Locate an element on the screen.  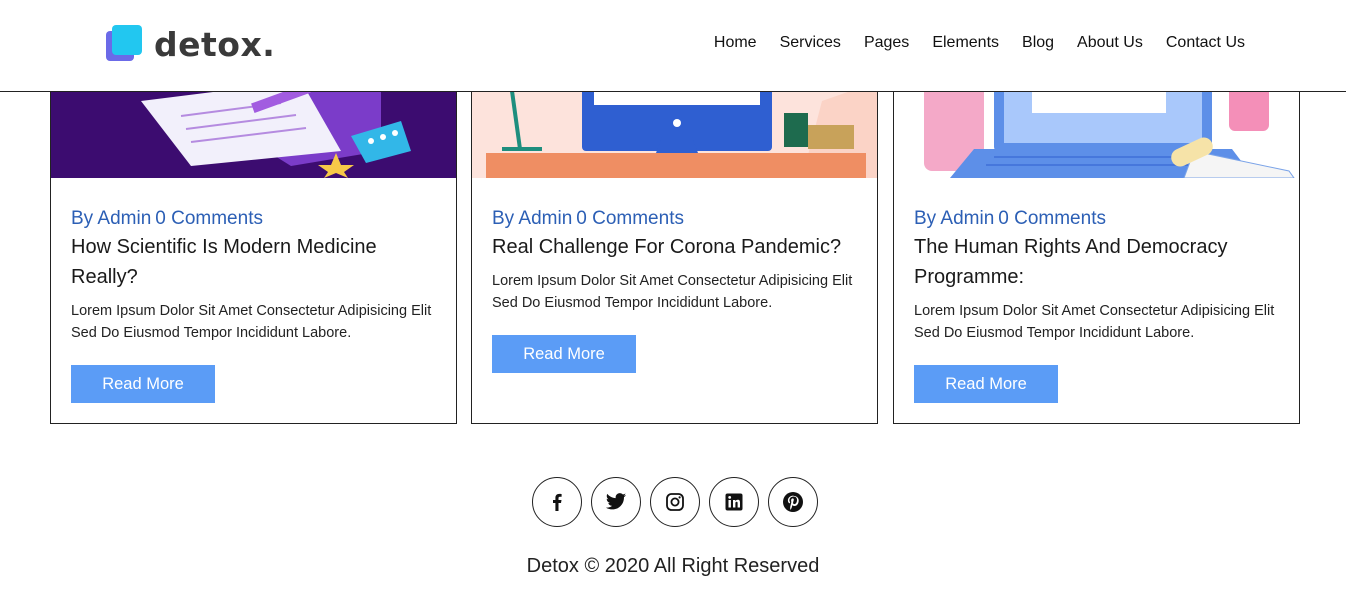
nav-pages: Pages is located at coordinates (886, 43).